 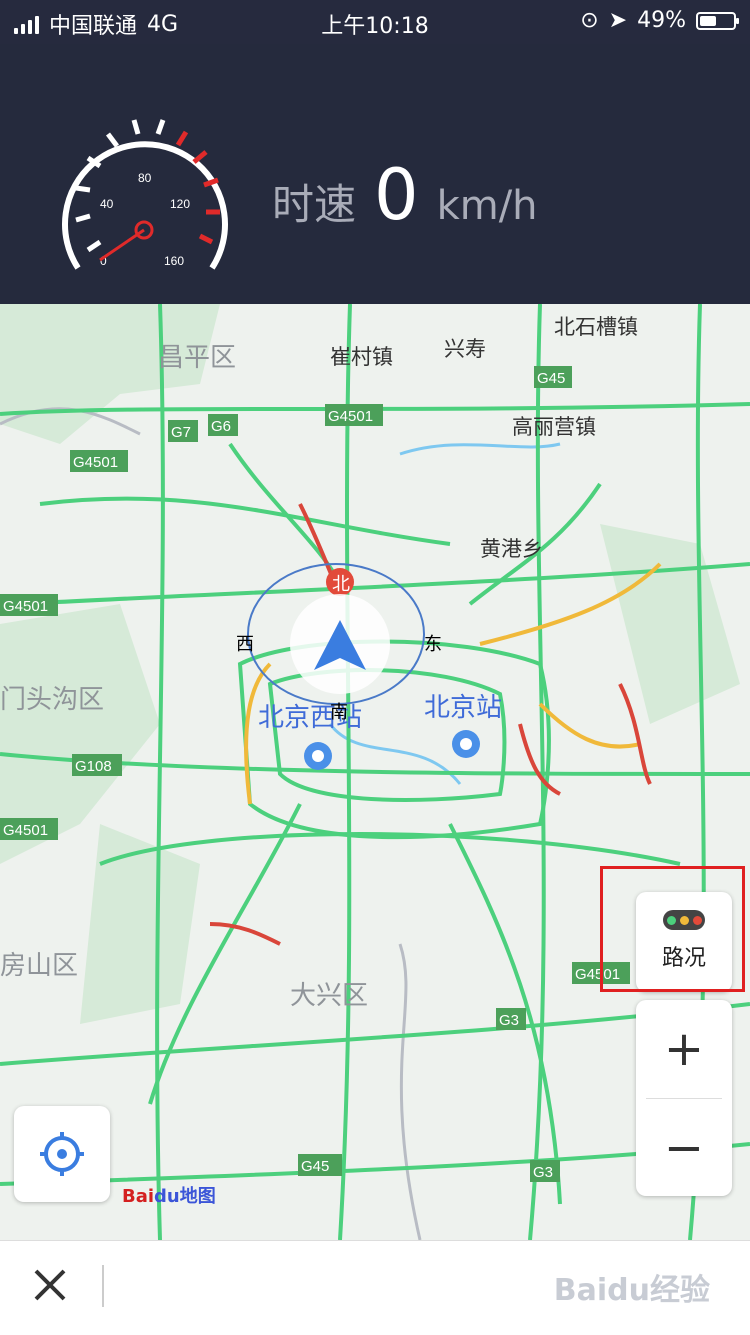 What do you see at coordinates (631, 1290) in the screenshot?
I see `watermark: Baidu经验` at bounding box center [631, 1290].